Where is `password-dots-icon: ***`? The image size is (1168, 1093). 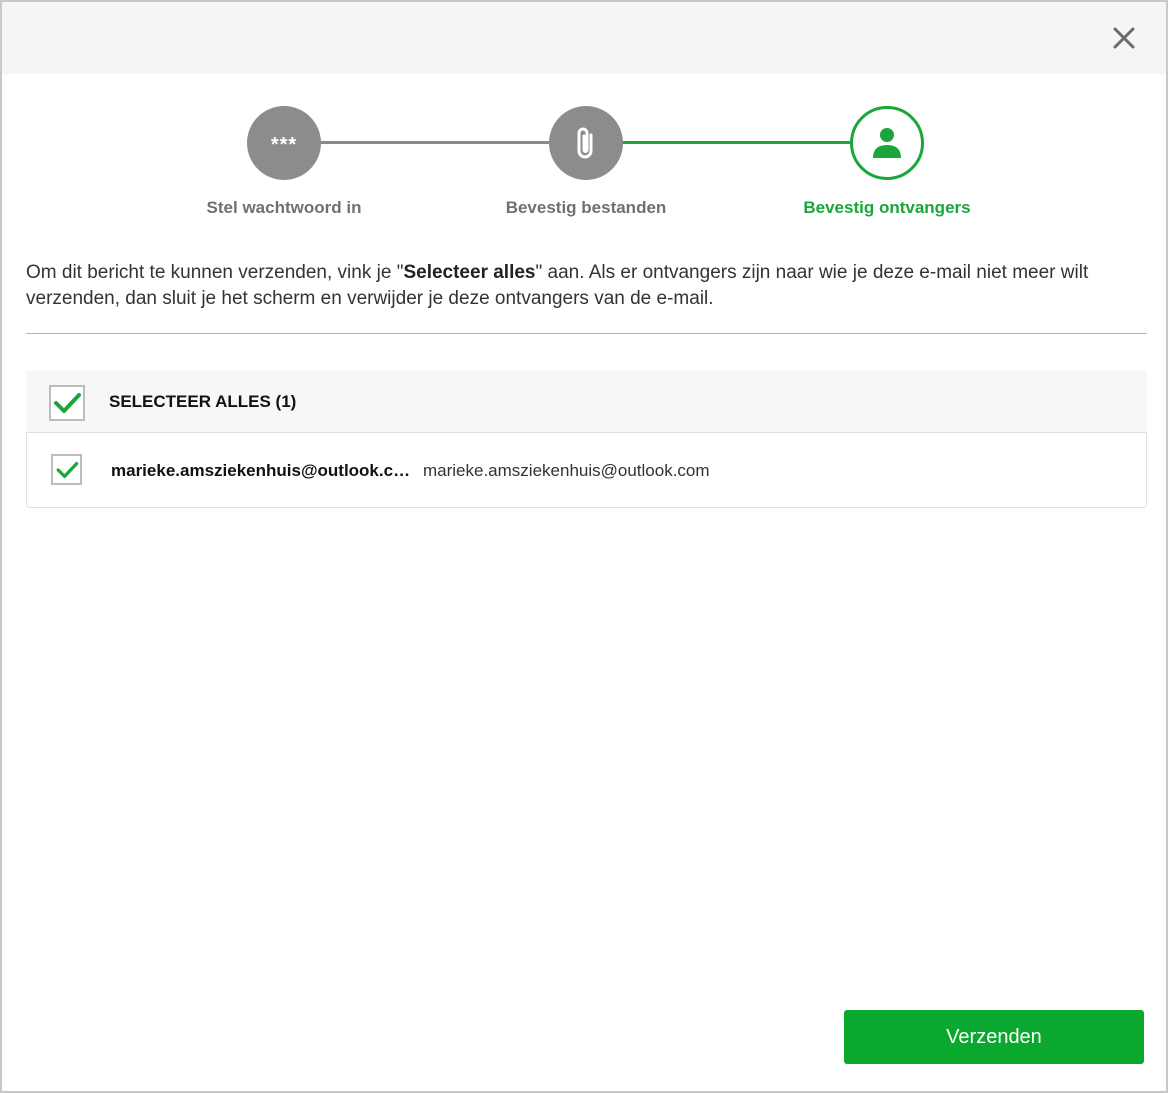 password-dots-icon: *** is located at coordinates (284, 144).